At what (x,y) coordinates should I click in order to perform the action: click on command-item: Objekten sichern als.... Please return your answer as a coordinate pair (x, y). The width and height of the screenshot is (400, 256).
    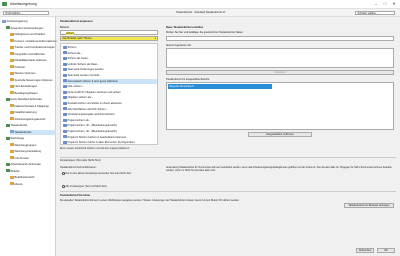
    Looking at the image, I should click on (110, 97).